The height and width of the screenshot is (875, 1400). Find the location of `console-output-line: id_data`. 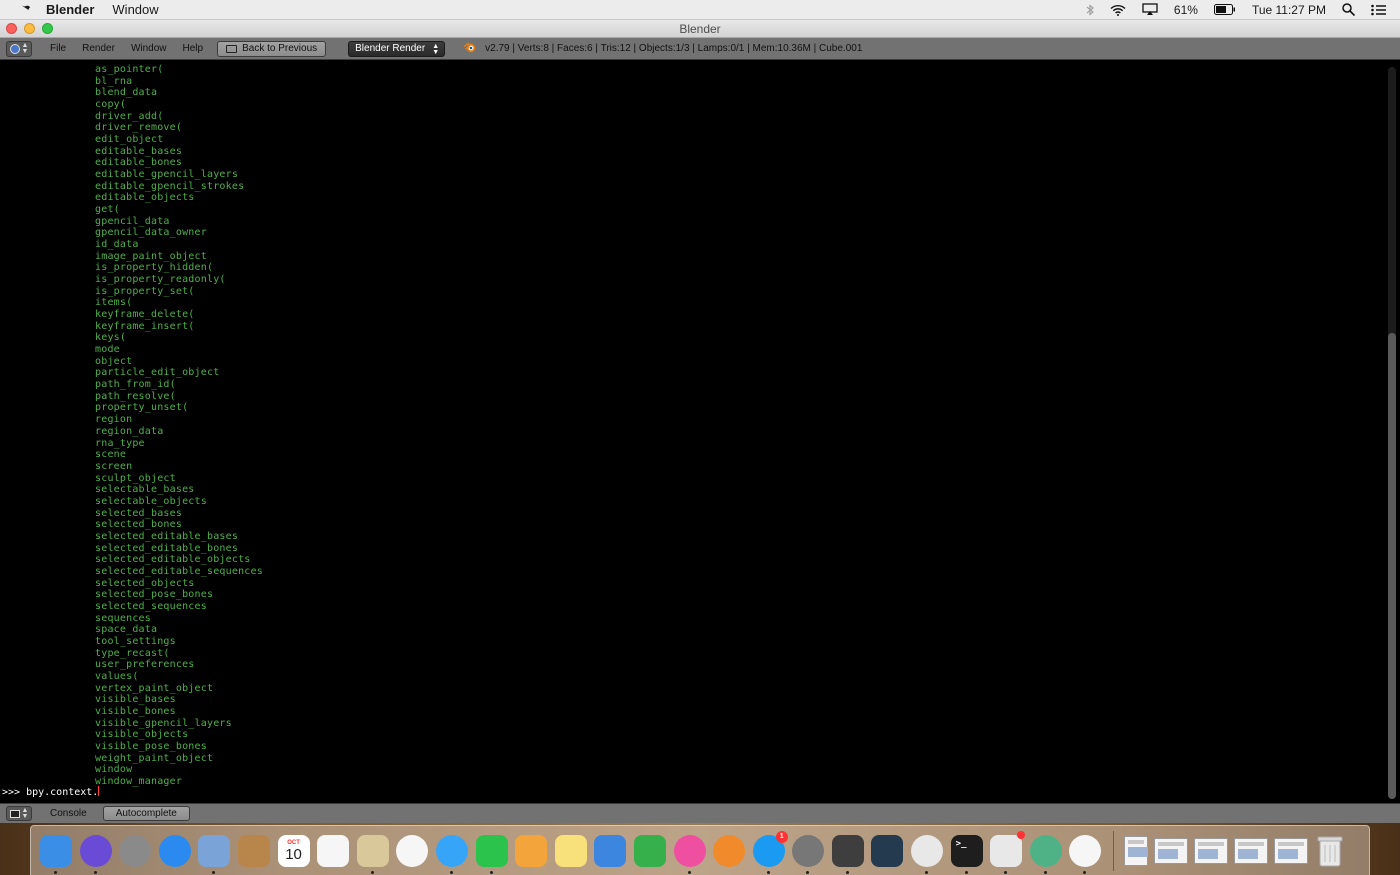

console-output-line: id_data is located at coordinates (117, 245).